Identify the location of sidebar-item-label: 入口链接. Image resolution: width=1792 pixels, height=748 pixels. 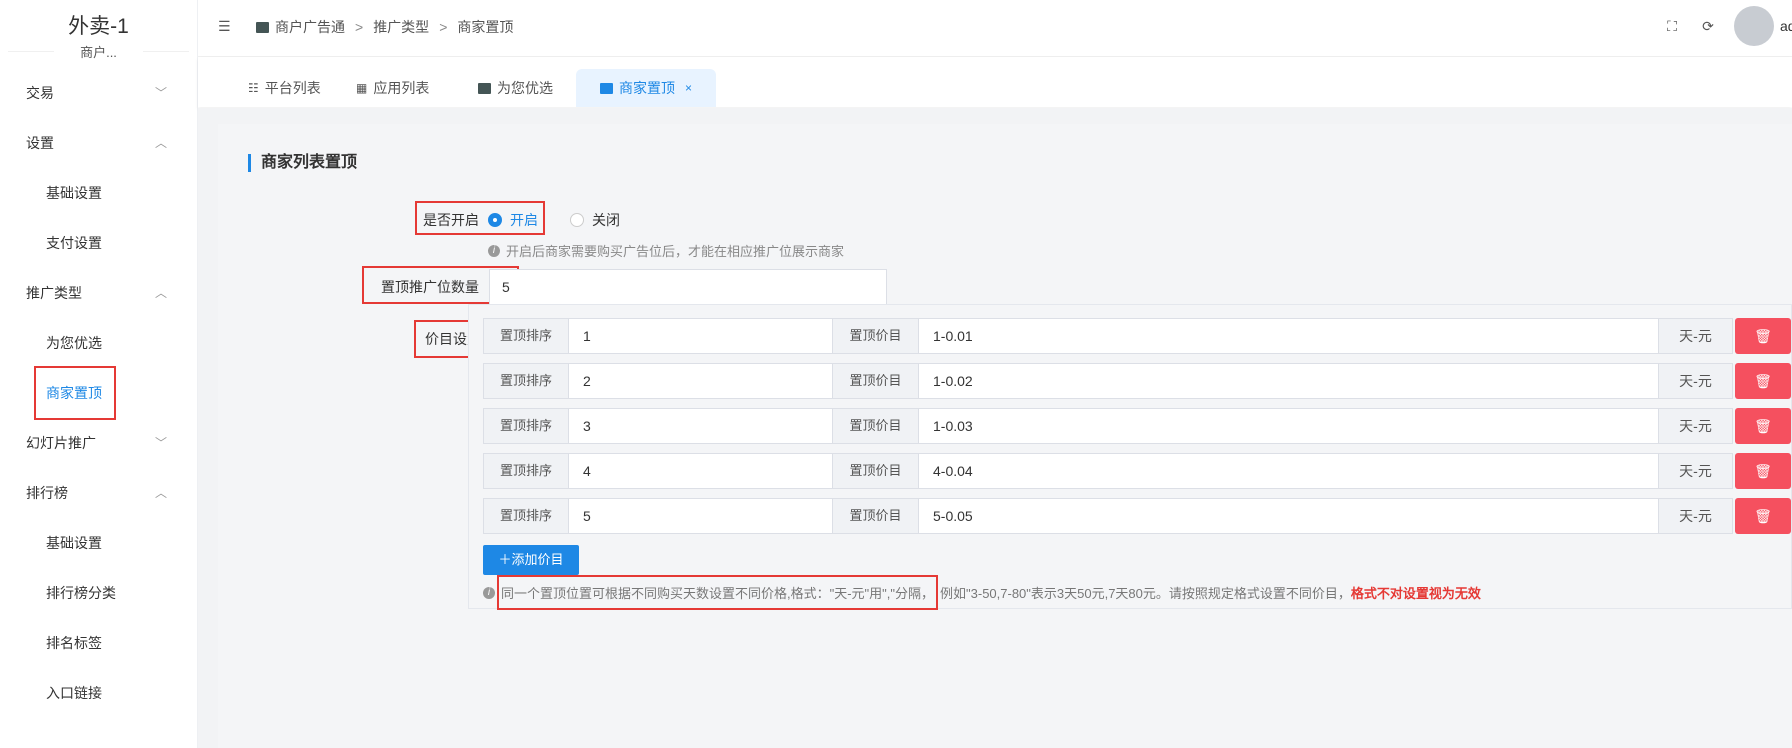
(74, 693).